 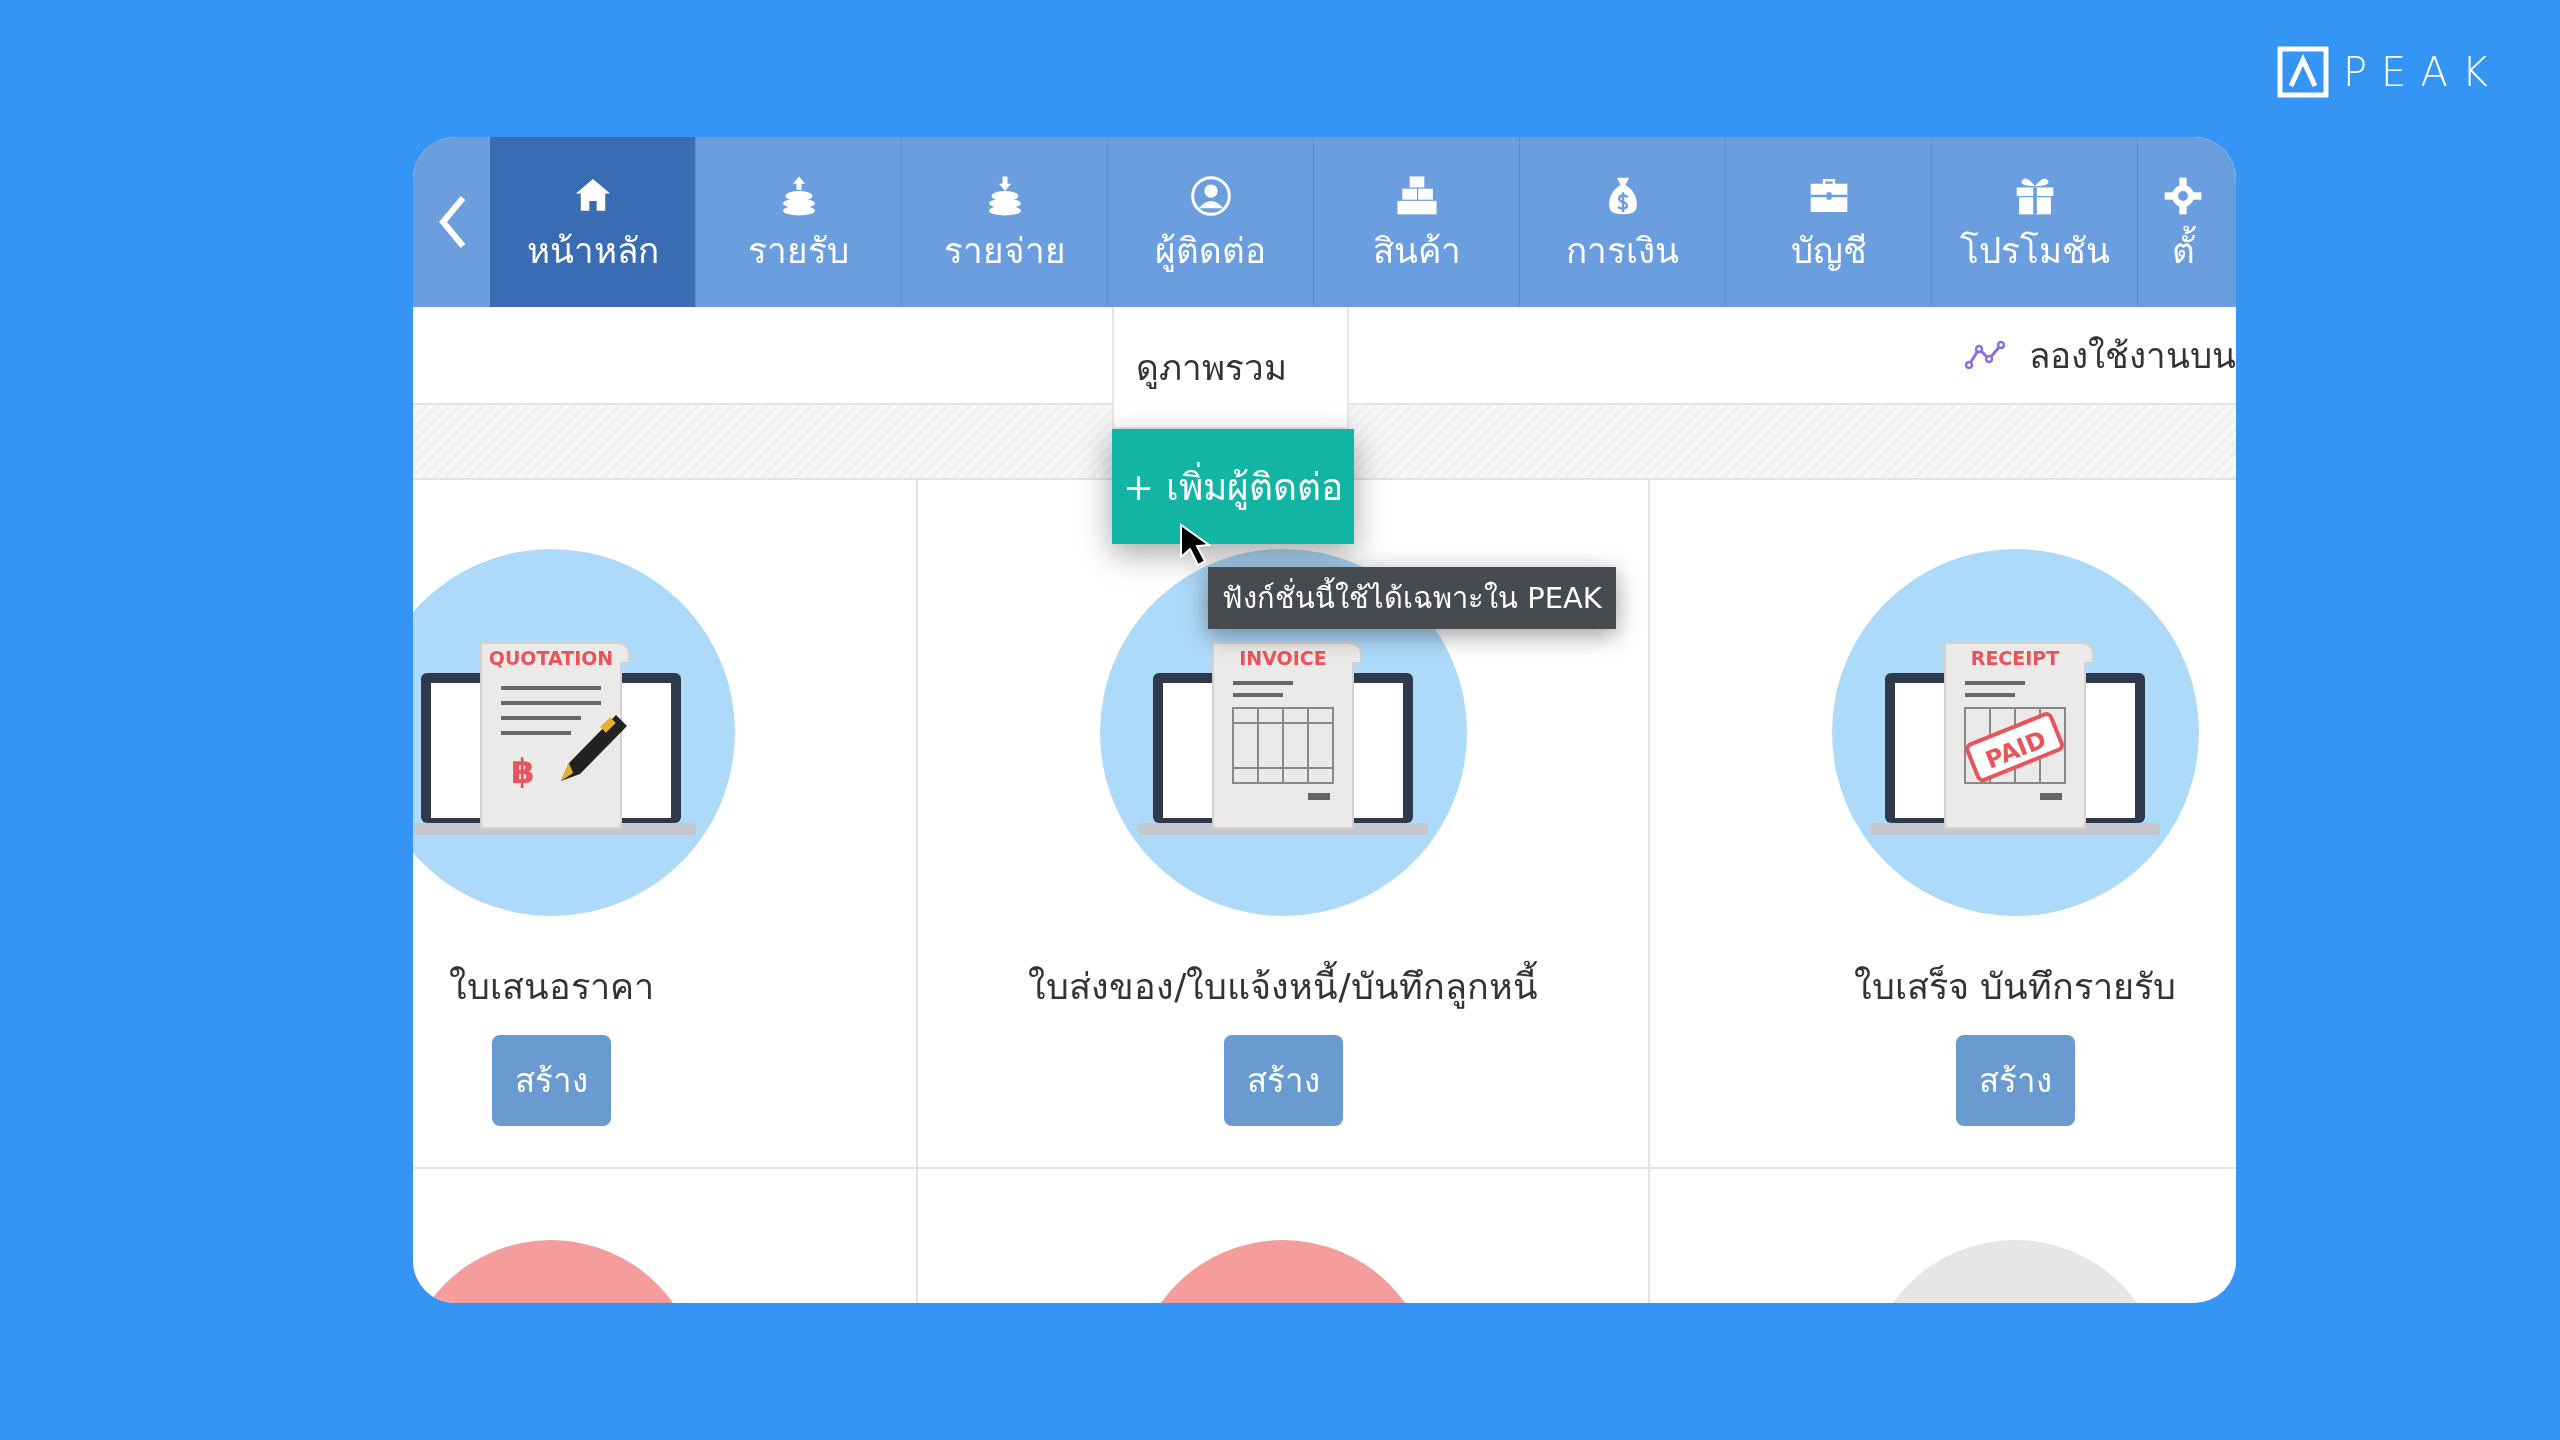 I want to click on document-type-title: ใบเสนอราคา, so click(x=551, y=987).